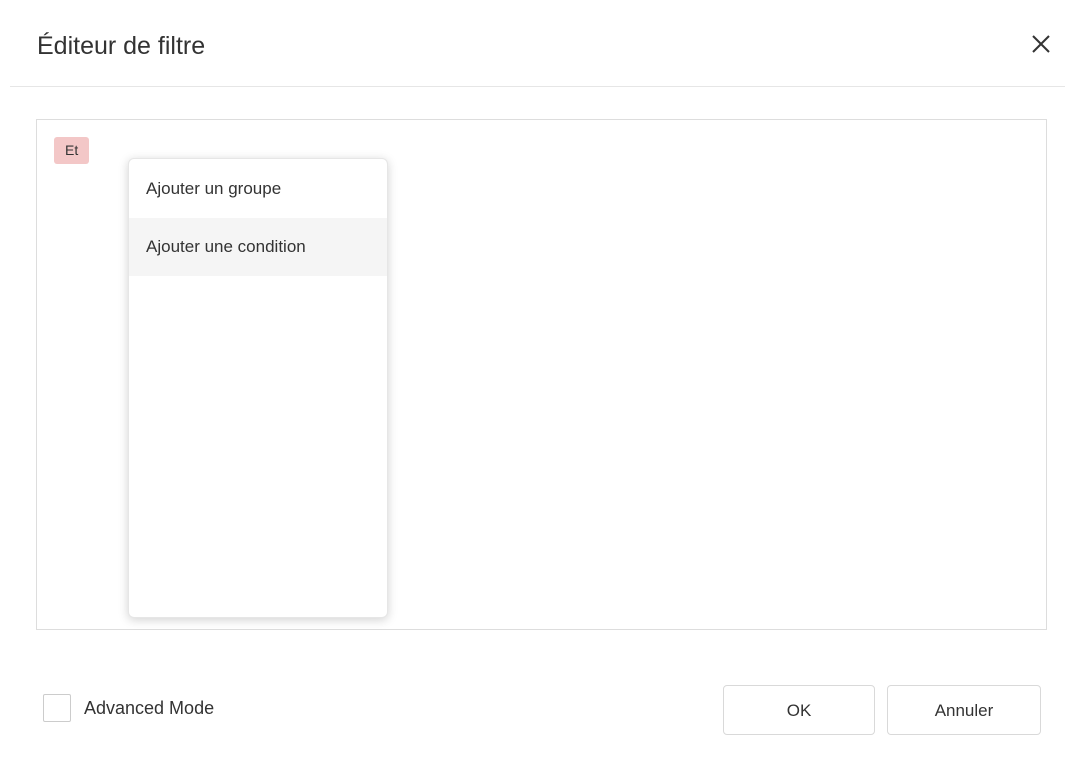 The width and height of the screenshot is (1065, 769). What do you see at coordinates (799, 710) in the screenshot?
I see `ok-button: OK` at bounding box center [799, 710].